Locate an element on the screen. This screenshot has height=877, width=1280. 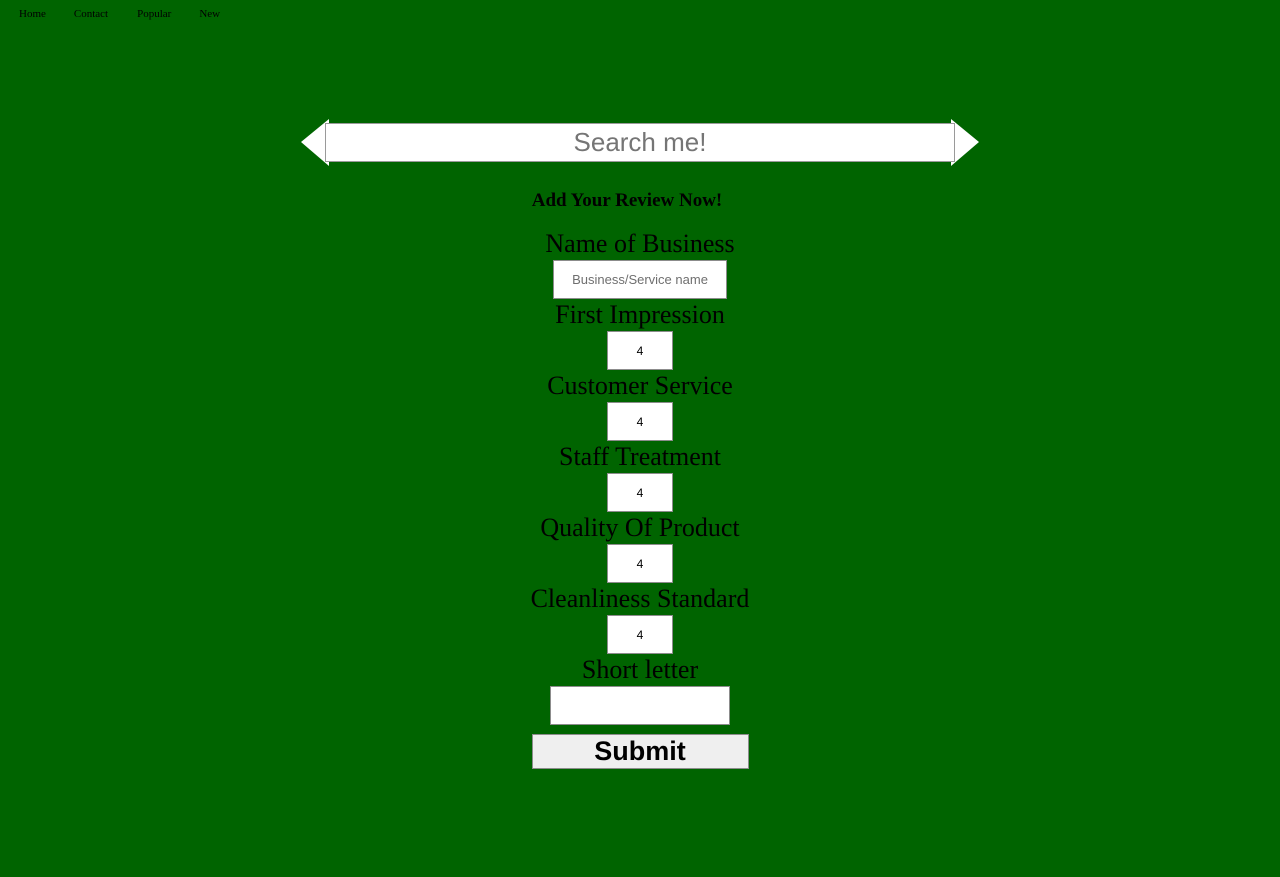
nav-link-new: New is located at coordinates (209, 10).